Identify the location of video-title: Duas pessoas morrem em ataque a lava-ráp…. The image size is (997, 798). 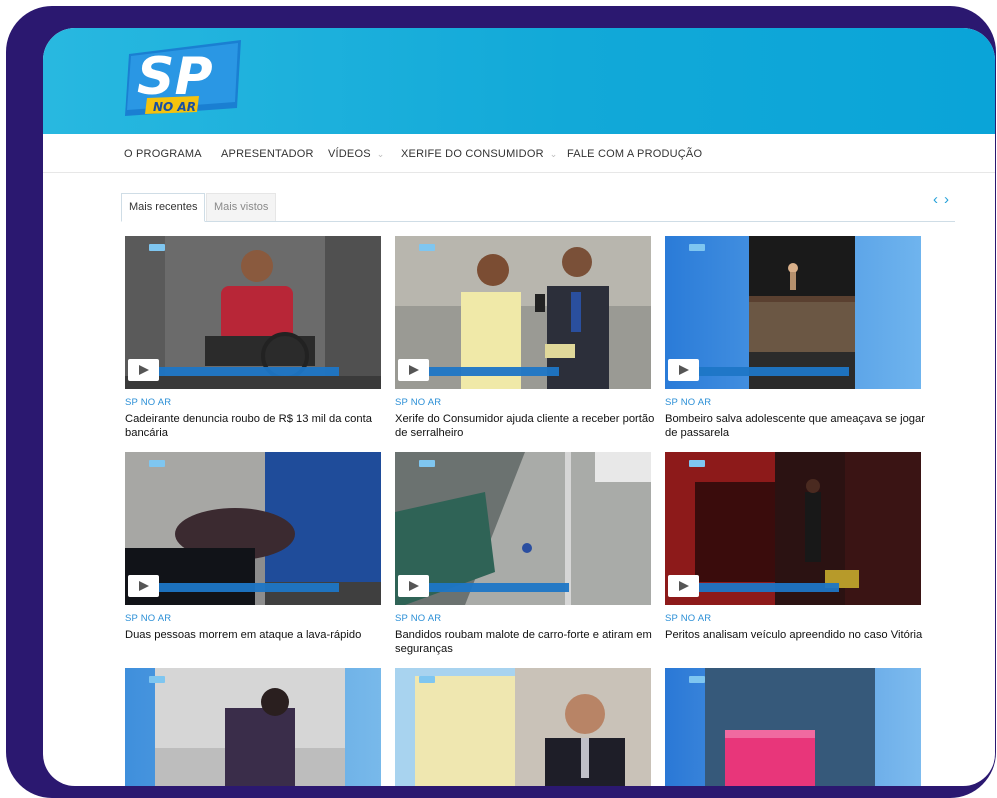
(255, 635).